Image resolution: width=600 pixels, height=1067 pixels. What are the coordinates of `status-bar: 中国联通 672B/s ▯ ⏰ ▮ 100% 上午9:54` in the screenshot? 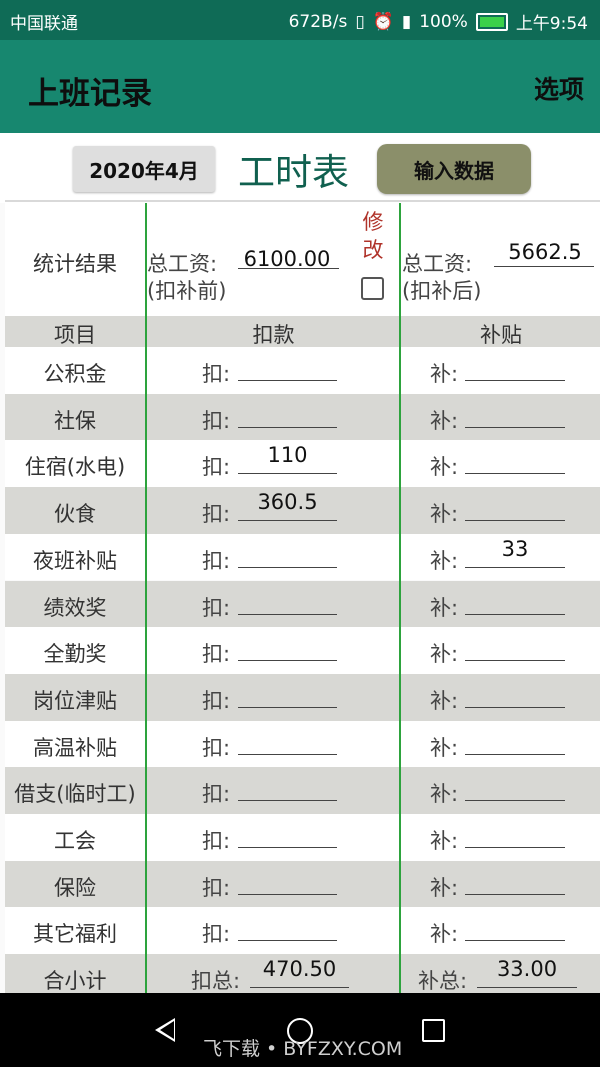 It's located at (300, 20).